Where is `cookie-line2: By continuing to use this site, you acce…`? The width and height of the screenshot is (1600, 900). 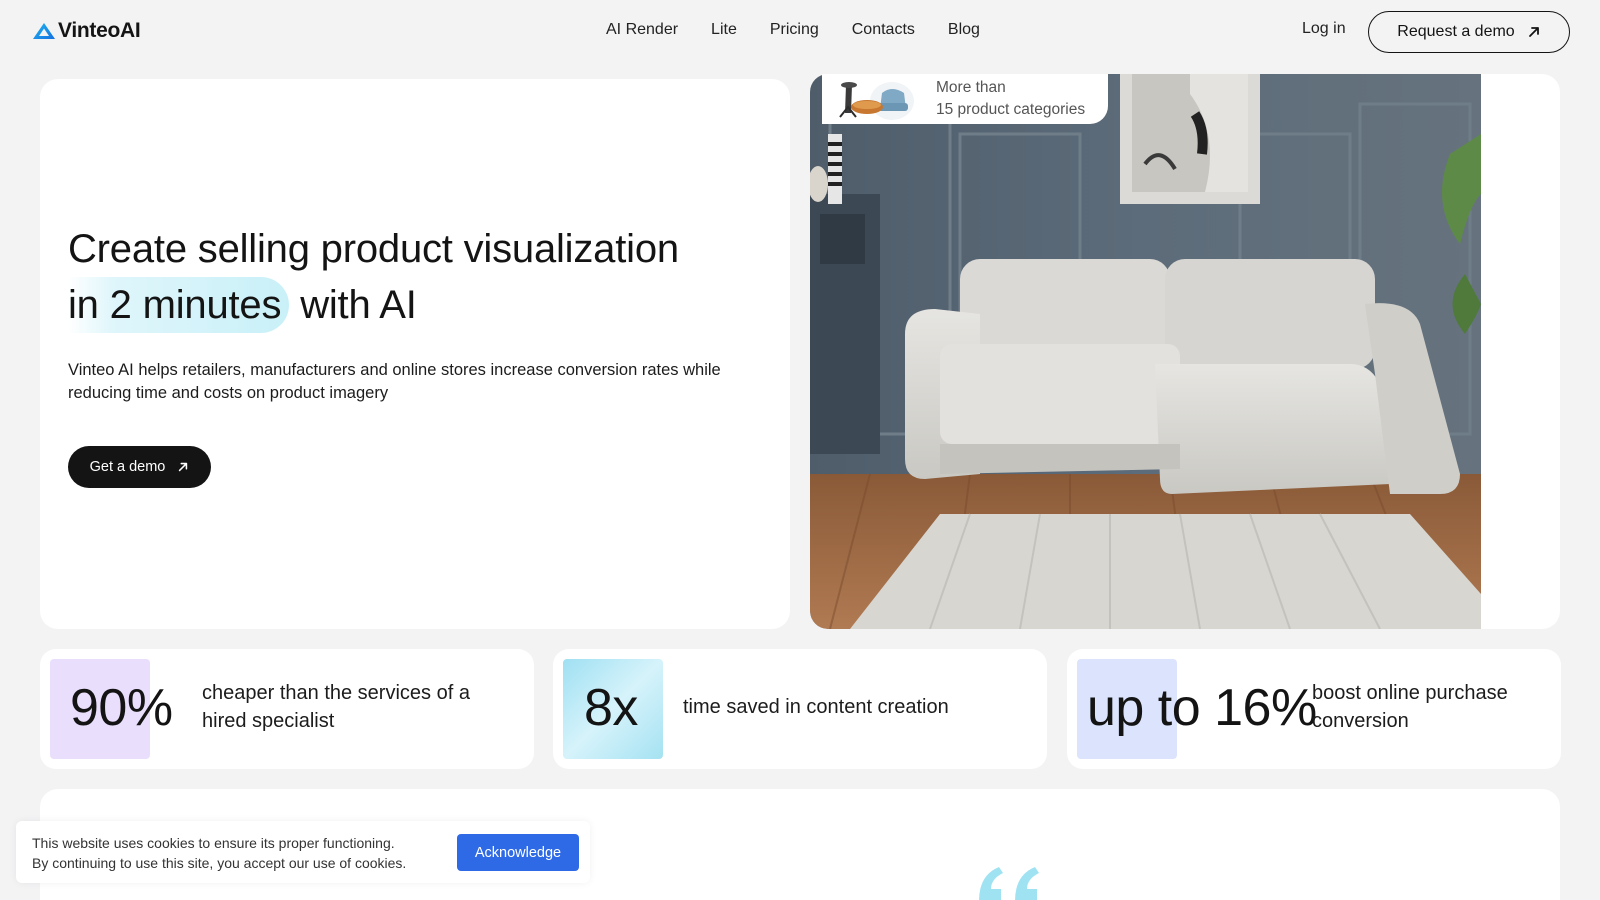
cookie-line2: By continuing to use this site, you acce… is located at coordinates (219, 863).